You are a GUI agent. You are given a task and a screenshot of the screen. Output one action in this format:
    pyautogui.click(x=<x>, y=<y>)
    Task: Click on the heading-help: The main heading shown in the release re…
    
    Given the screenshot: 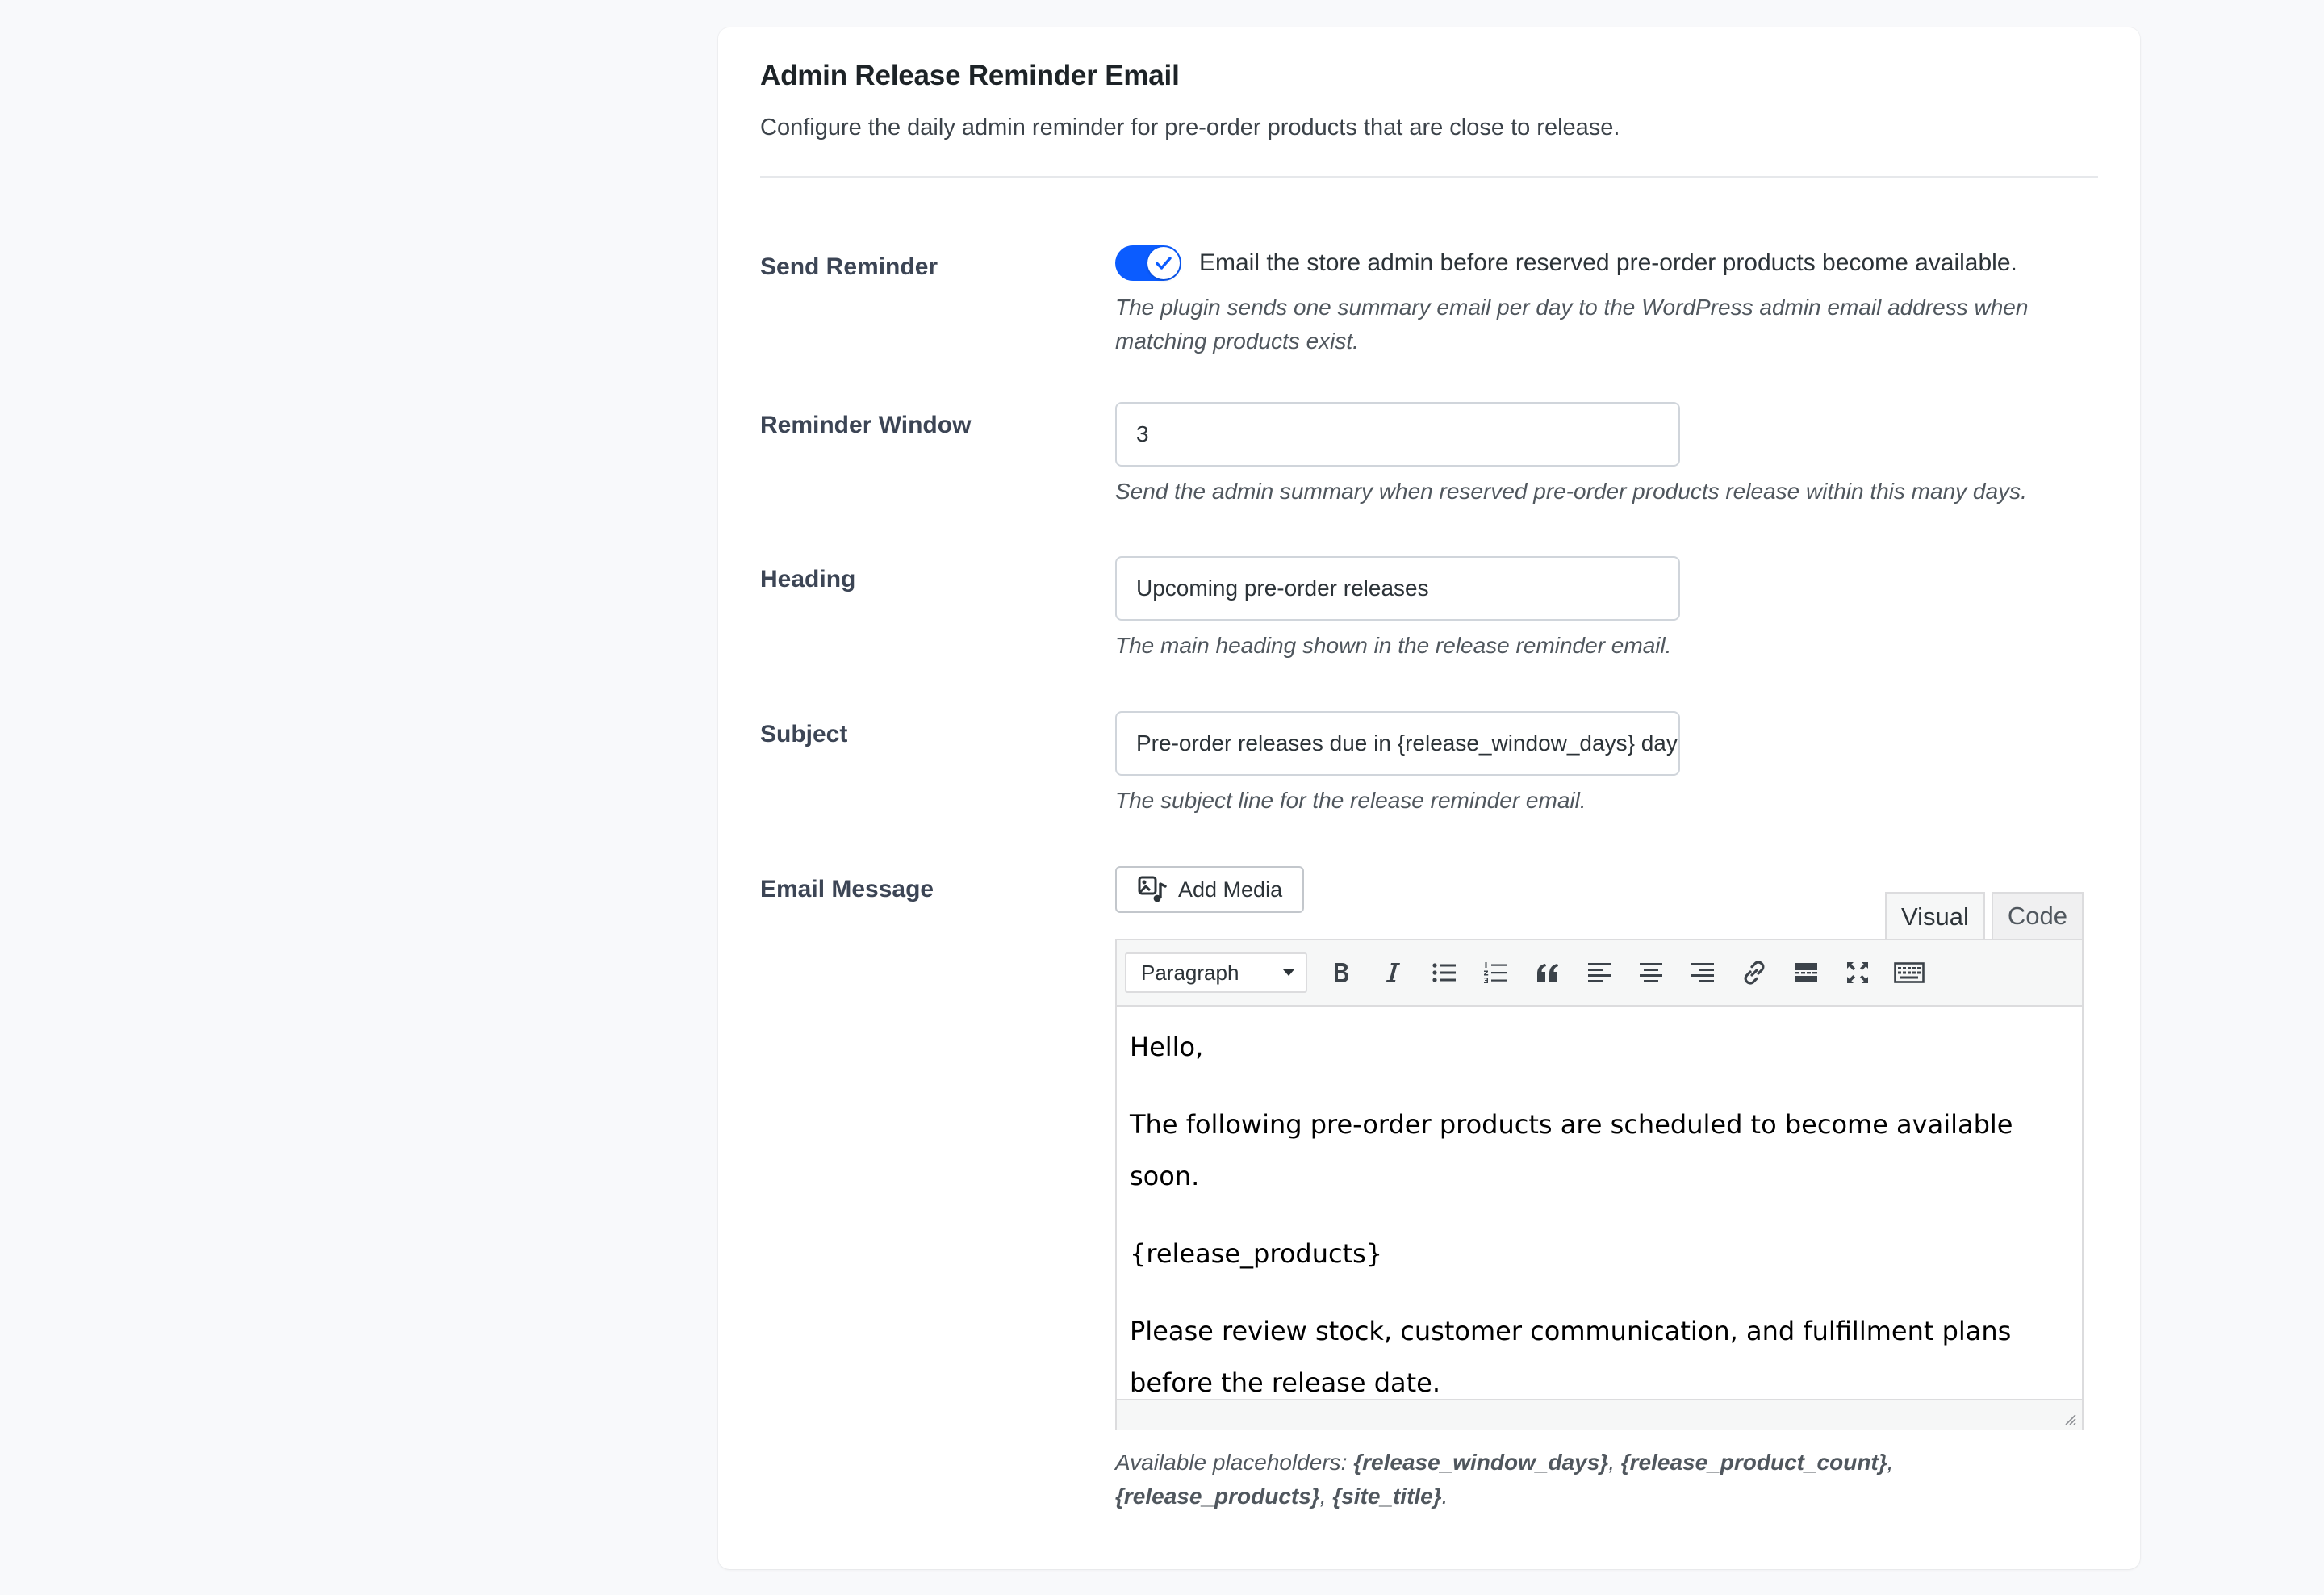 What is the action you would take?
    pyautogui.click(x=1393, y=645)
    